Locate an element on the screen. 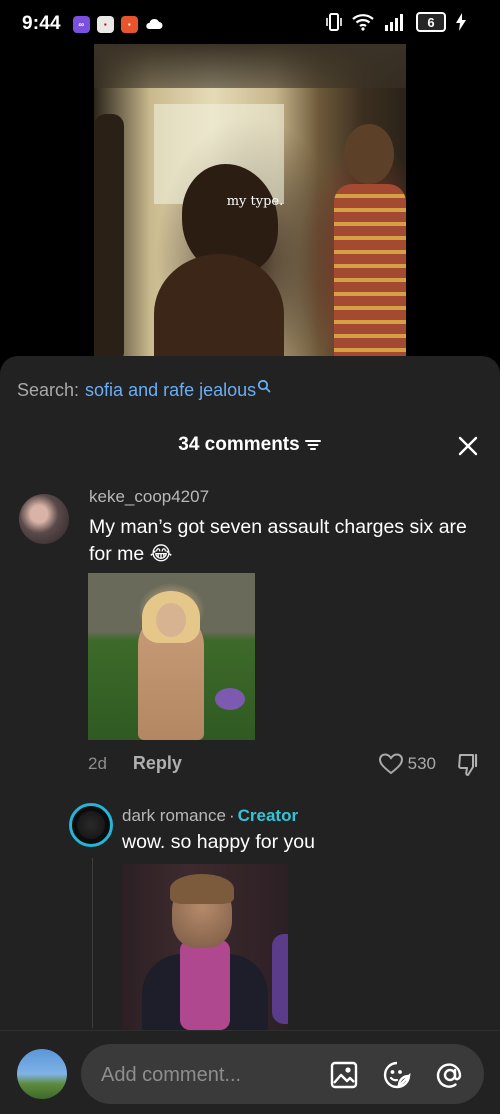 The width and height of the screenshot is (500, 1114). search-prefix: Search: is located at coordinates (48, 390).